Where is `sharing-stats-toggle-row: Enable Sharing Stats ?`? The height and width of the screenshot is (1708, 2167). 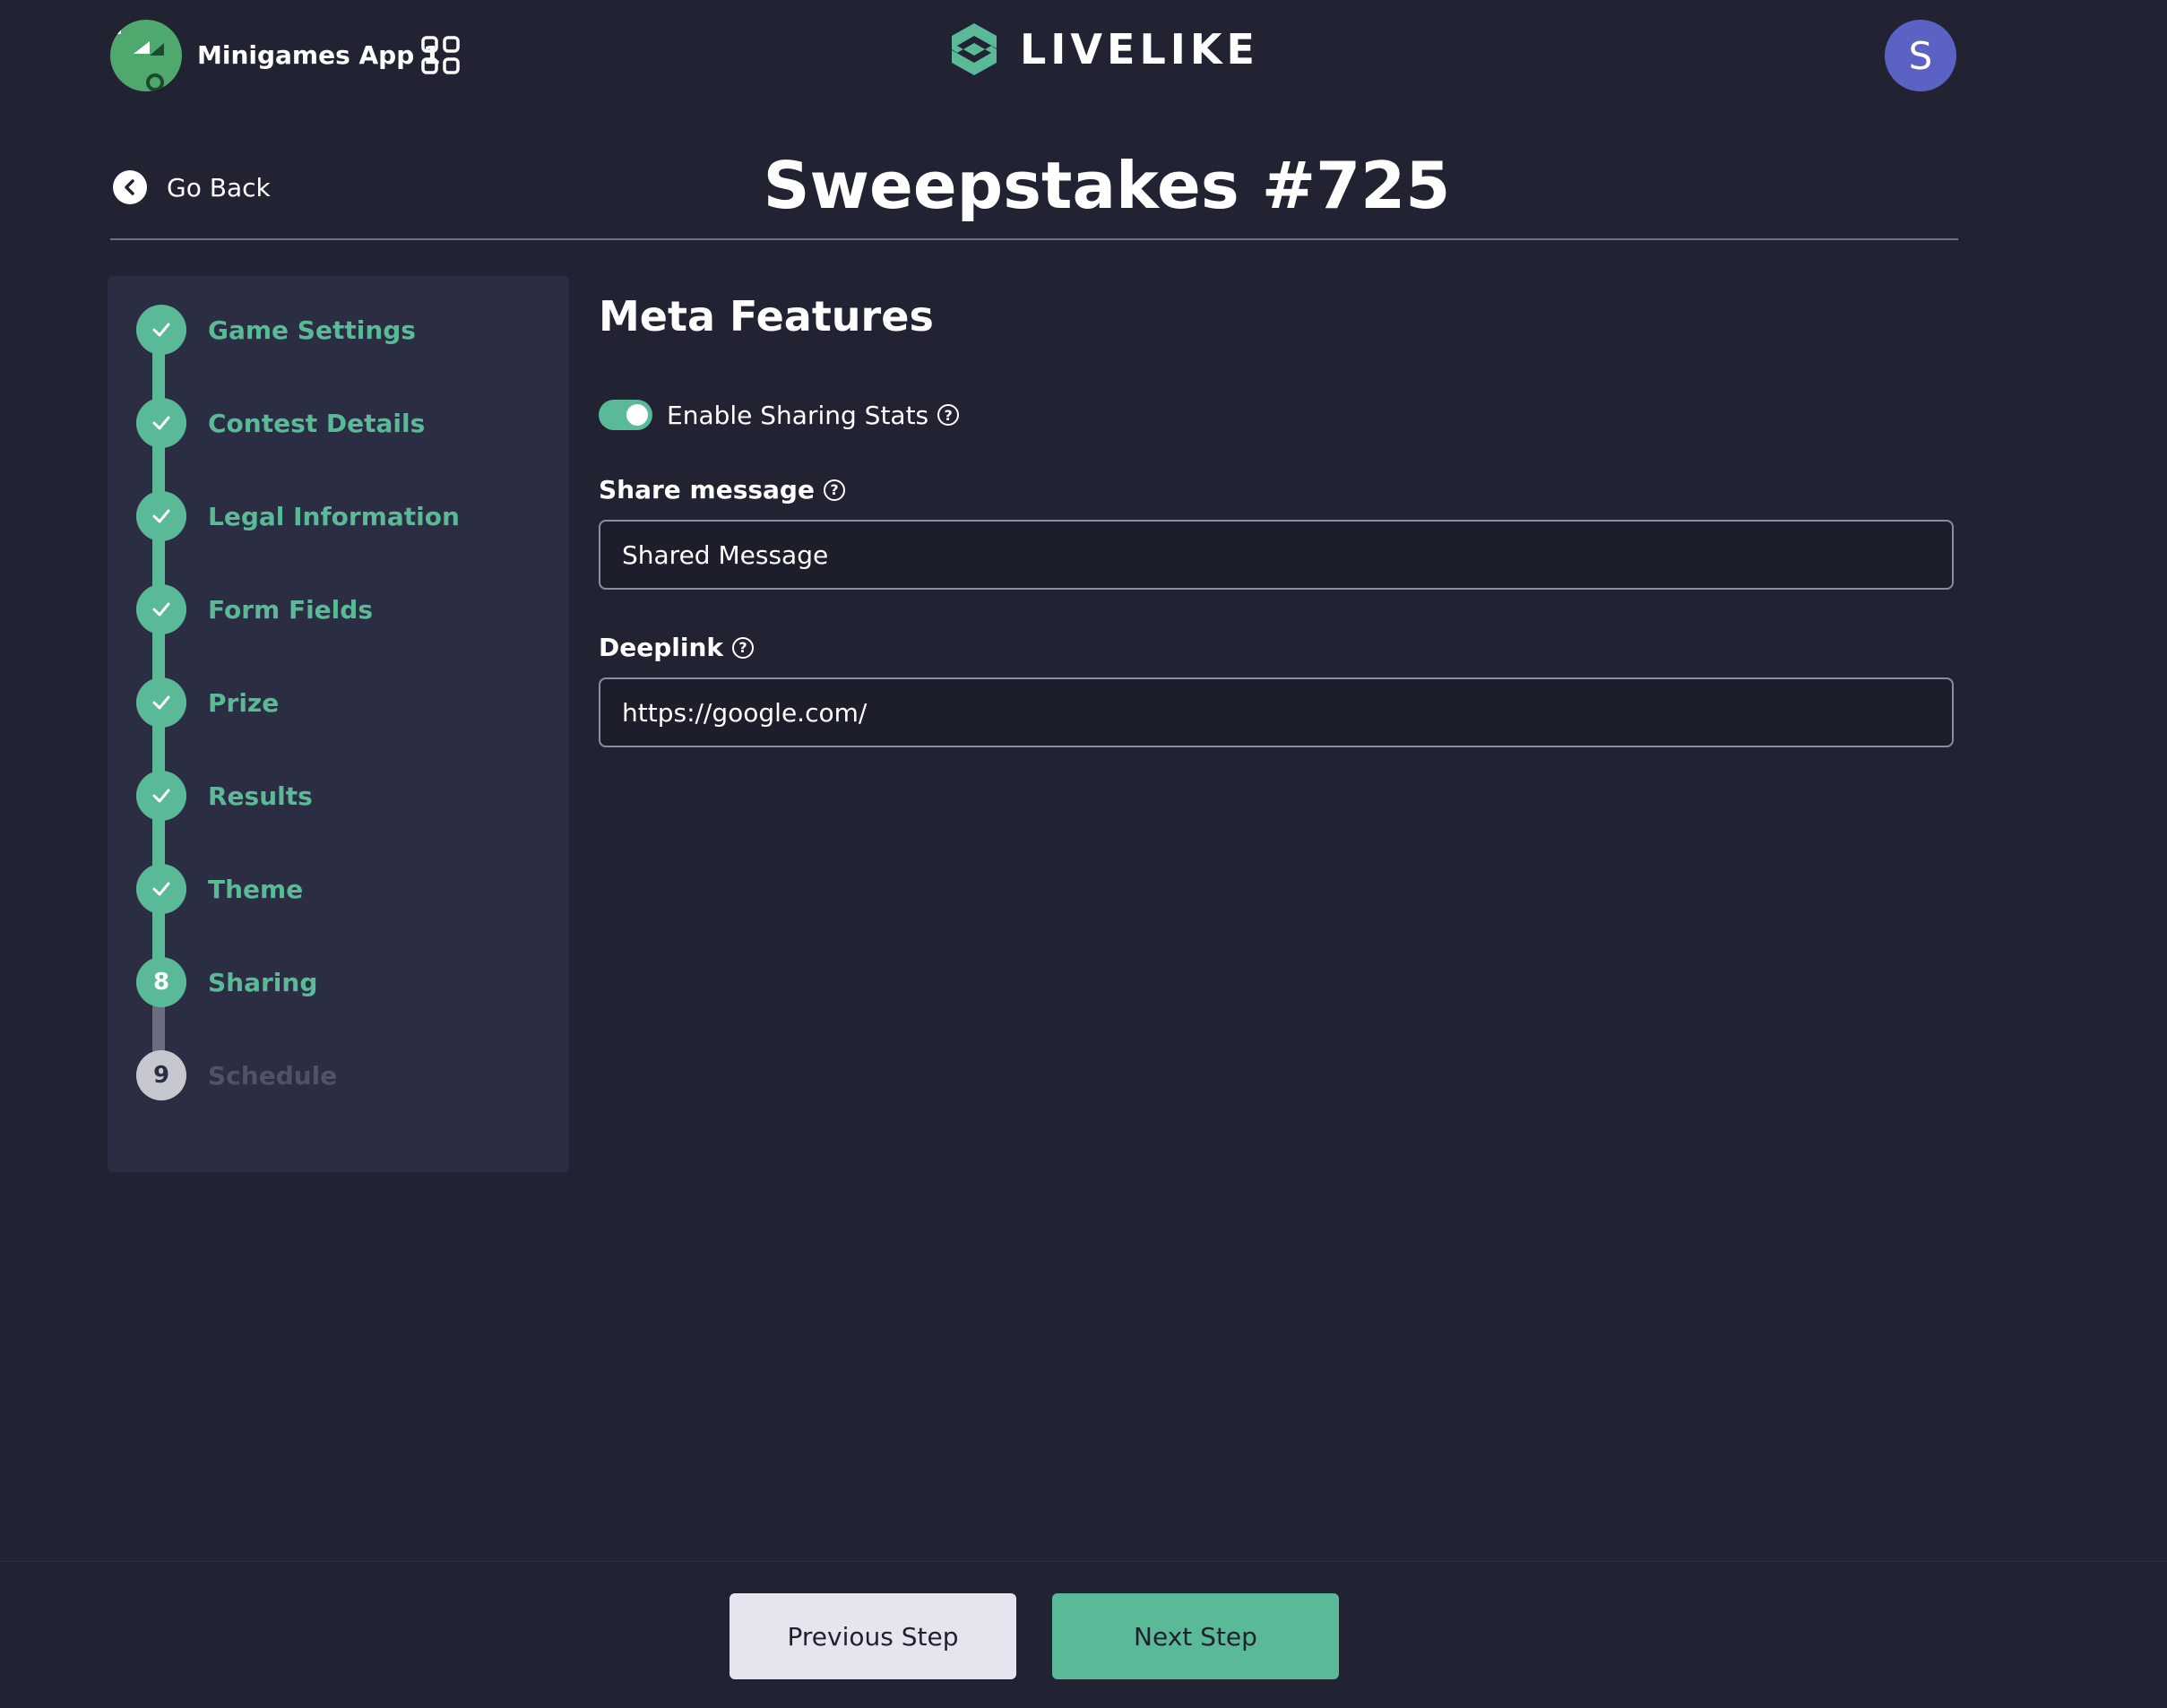 sharing-stats-toggle-row: Enable Sharing Stats ? is located at coordinates (779, 415).